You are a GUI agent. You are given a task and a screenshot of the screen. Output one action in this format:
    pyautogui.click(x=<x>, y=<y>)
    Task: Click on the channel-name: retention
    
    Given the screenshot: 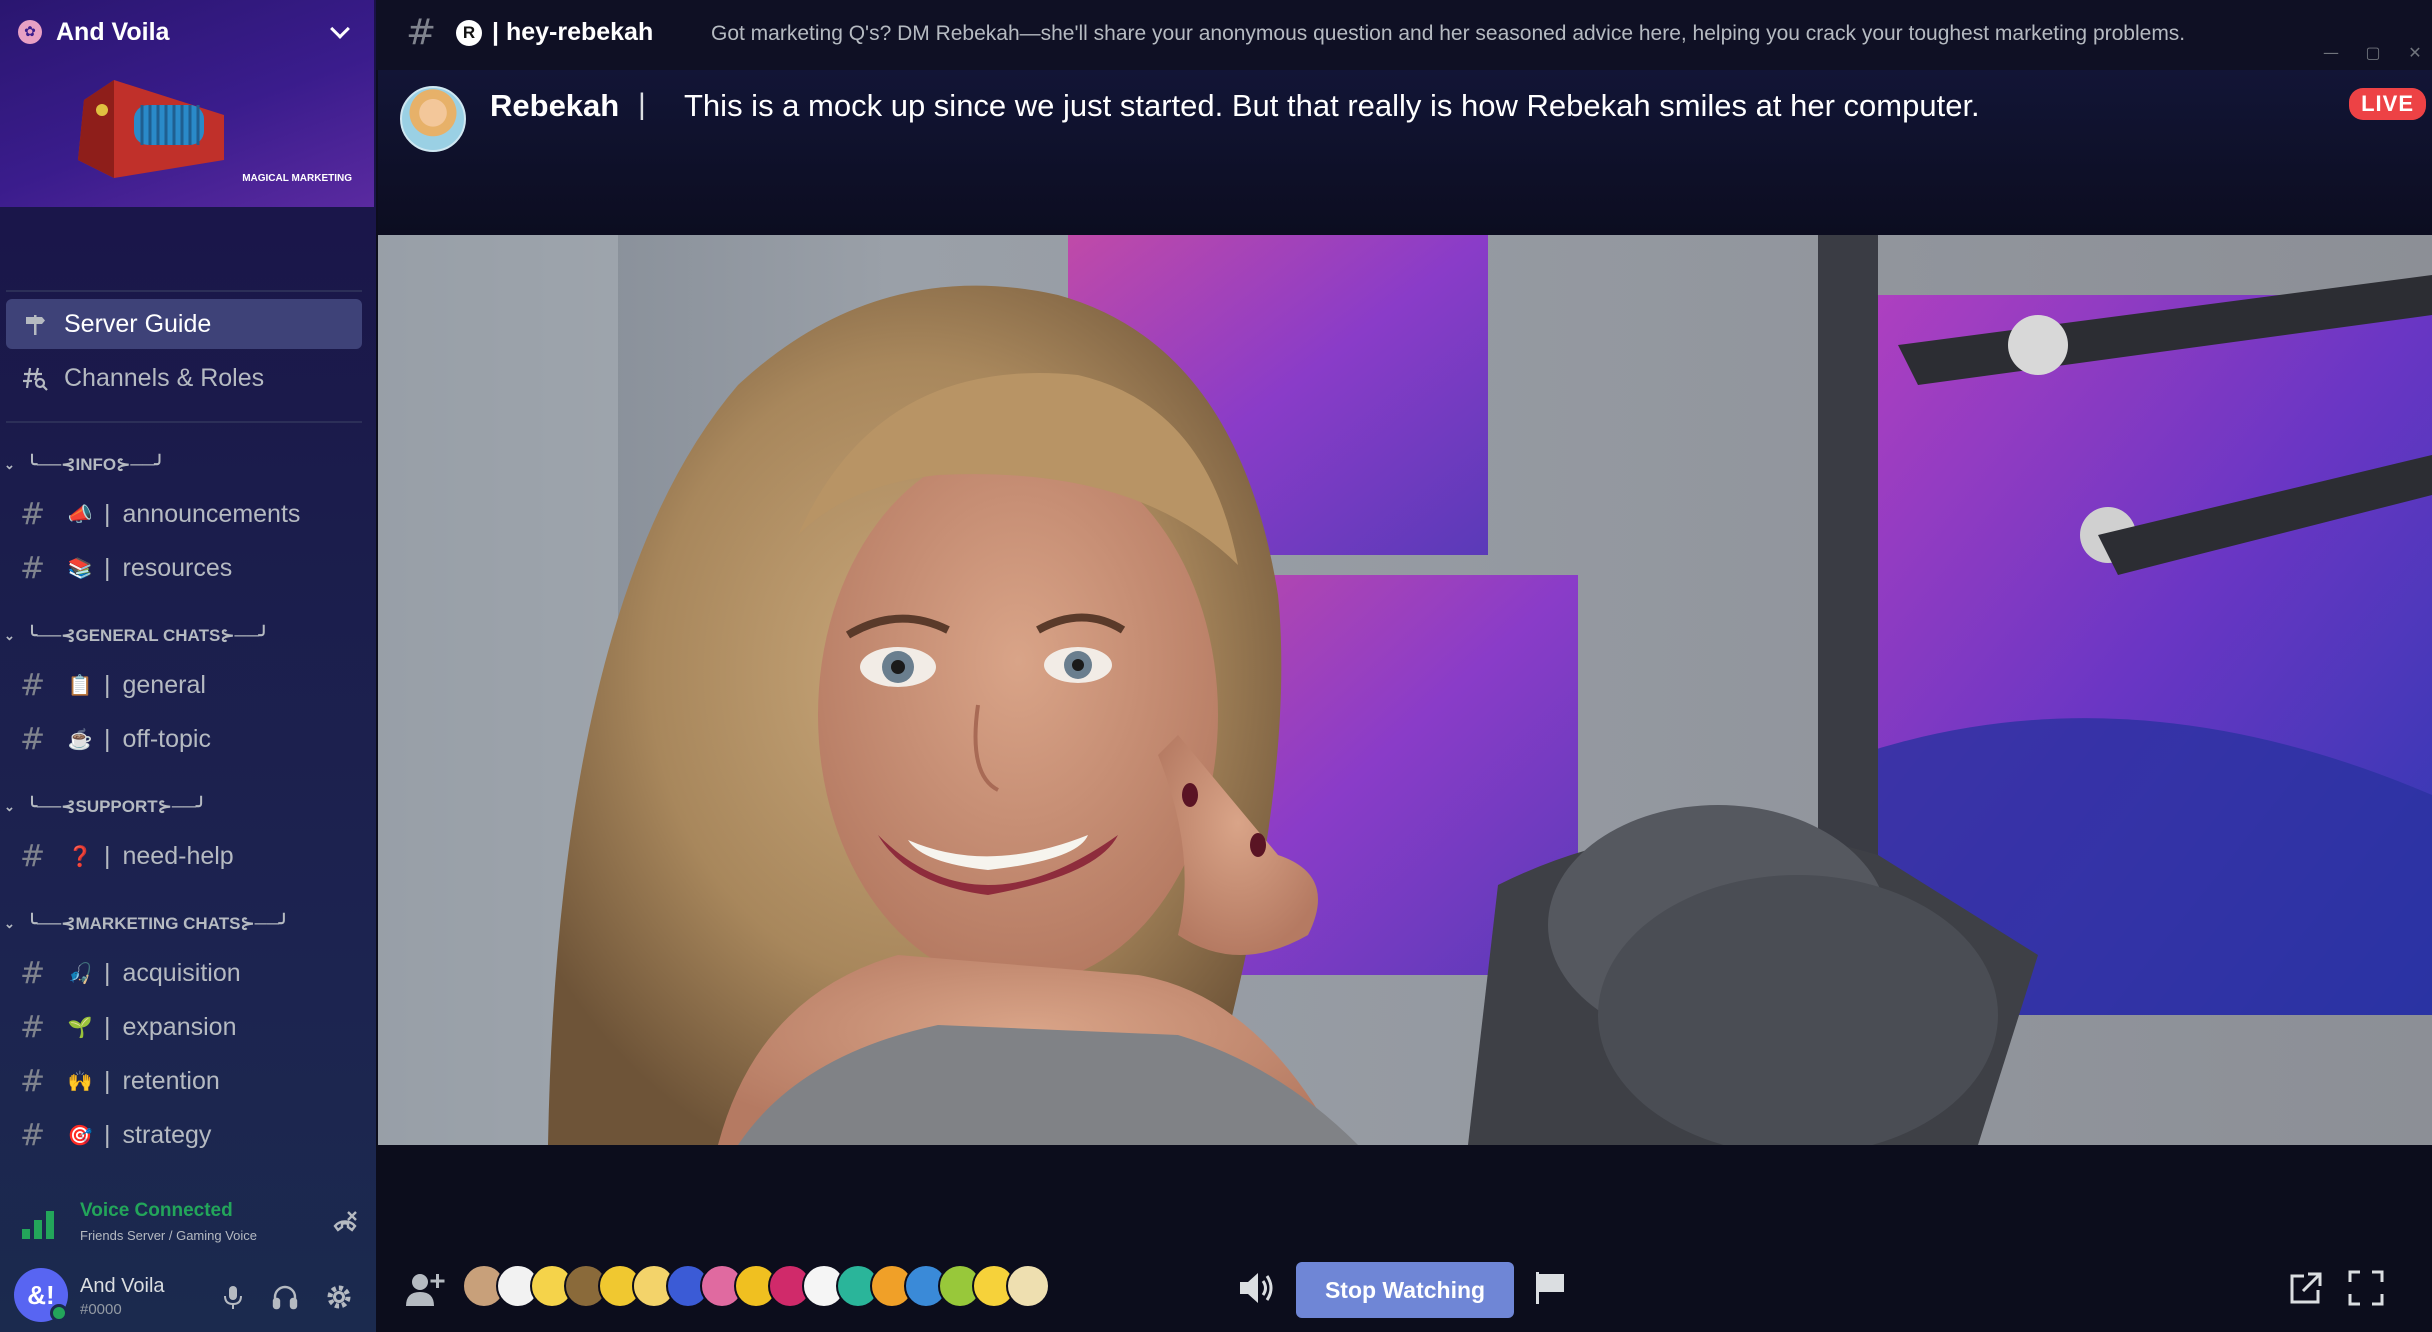 What is the action you would take?
    pyautogui.click(x=171, y=1080)
    